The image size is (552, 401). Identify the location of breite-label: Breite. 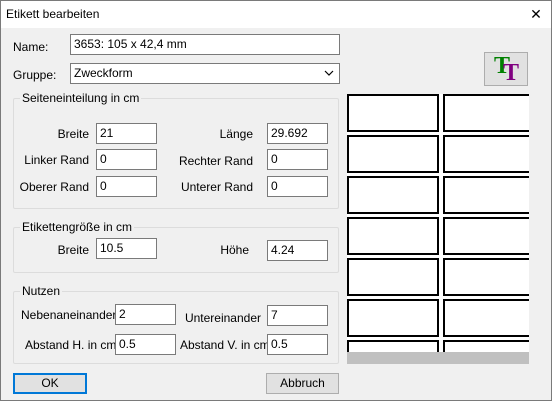
(73, 134).